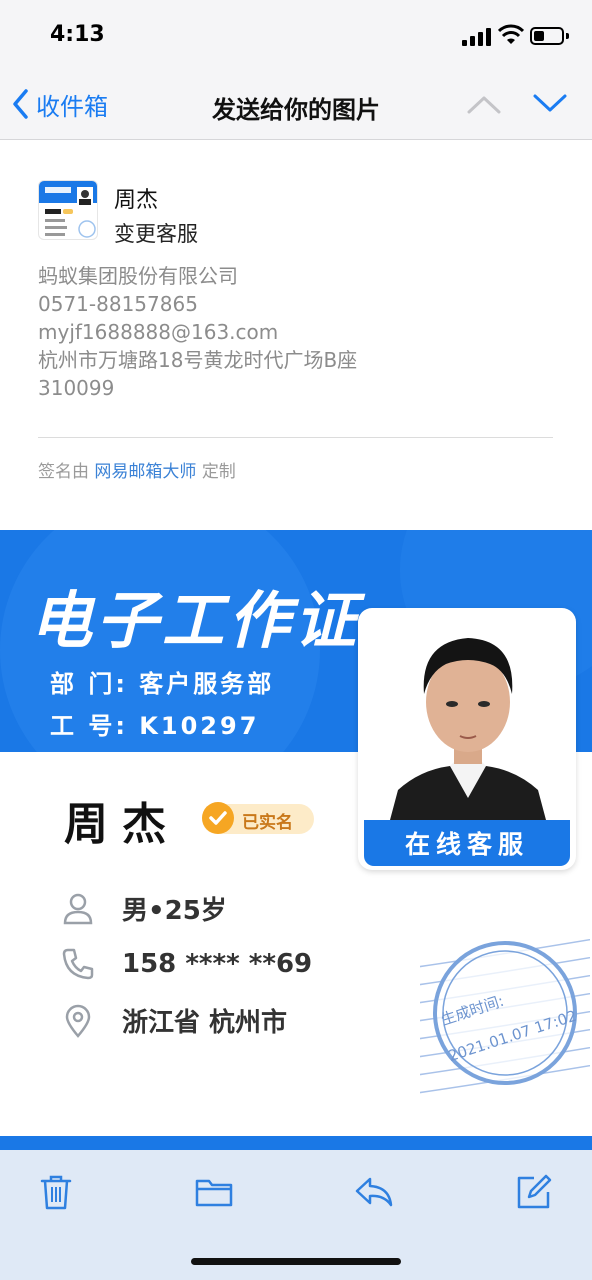 Image resolution: width=592 pixels, height=1280 pixels. I want to click on signature-address: 杭州市万塘路18号黄龙时代广场B座, so click(197, 360).